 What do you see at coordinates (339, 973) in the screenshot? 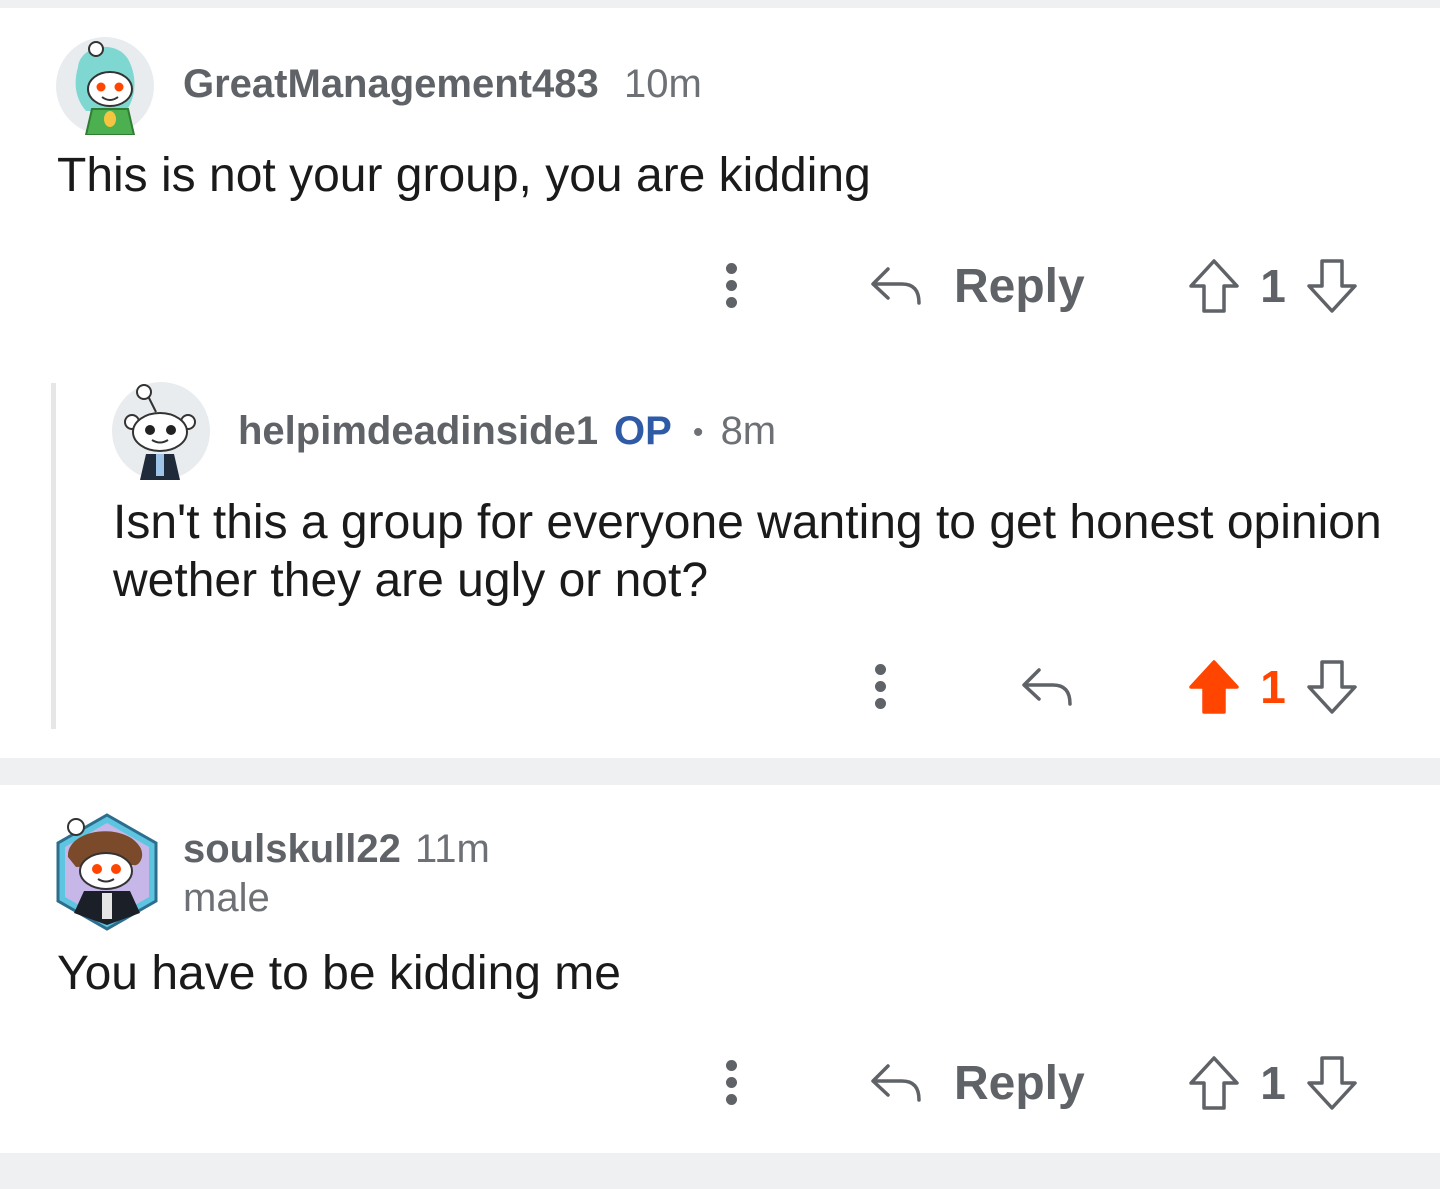
I see `comment-body: You have to be kidding me` at bounding box center [339, 973].